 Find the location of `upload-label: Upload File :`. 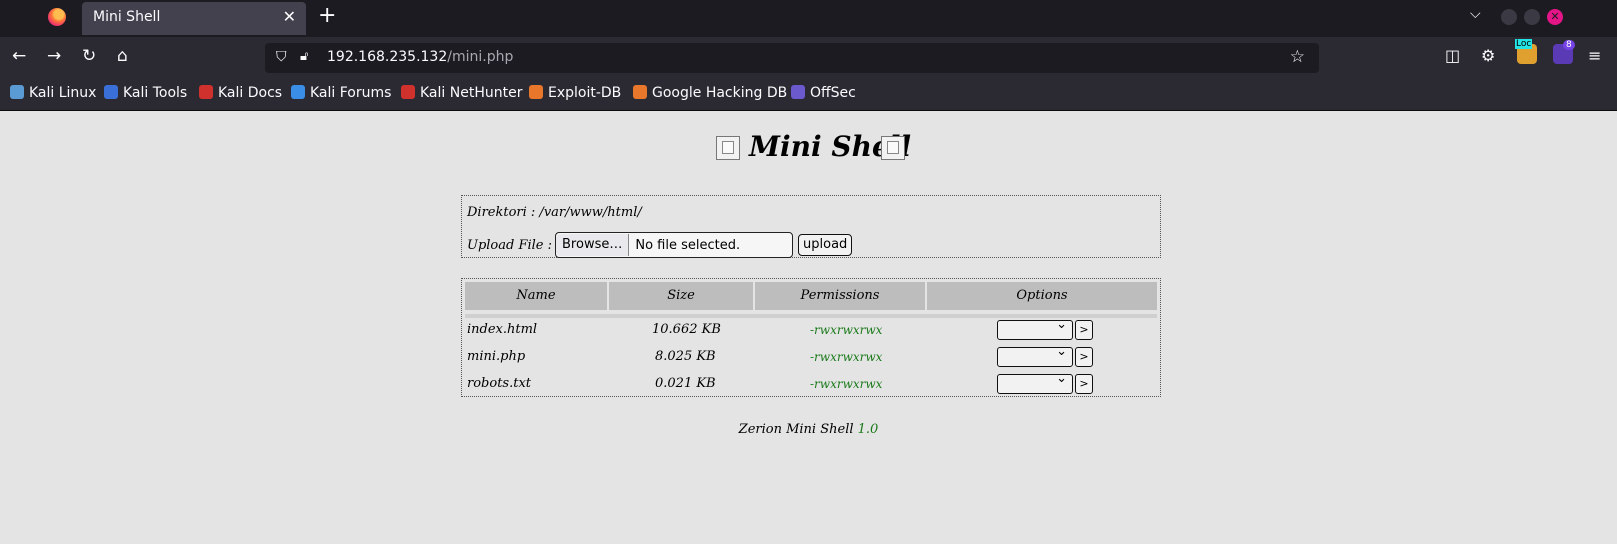

upload-label: Upload File : is located at coordinates (510, 245).